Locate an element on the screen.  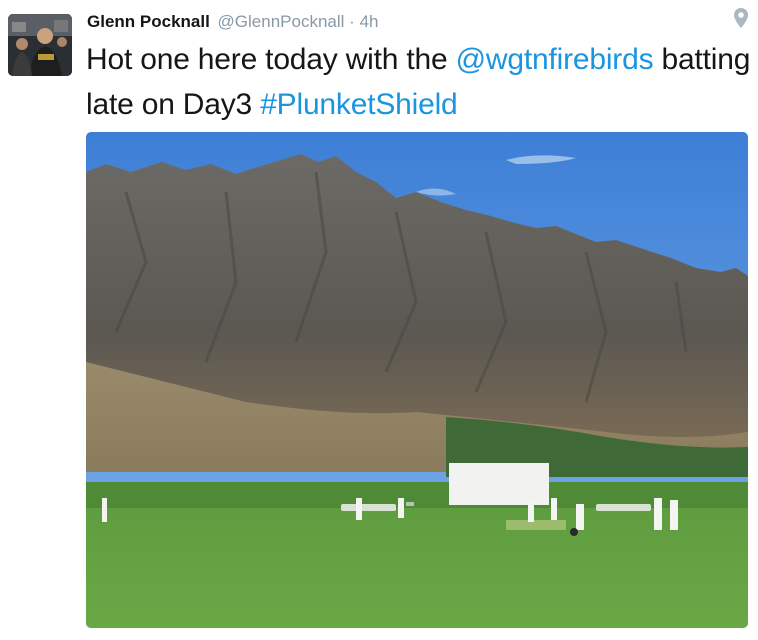
timestamp: 4h is located at coordinates (369, 21).